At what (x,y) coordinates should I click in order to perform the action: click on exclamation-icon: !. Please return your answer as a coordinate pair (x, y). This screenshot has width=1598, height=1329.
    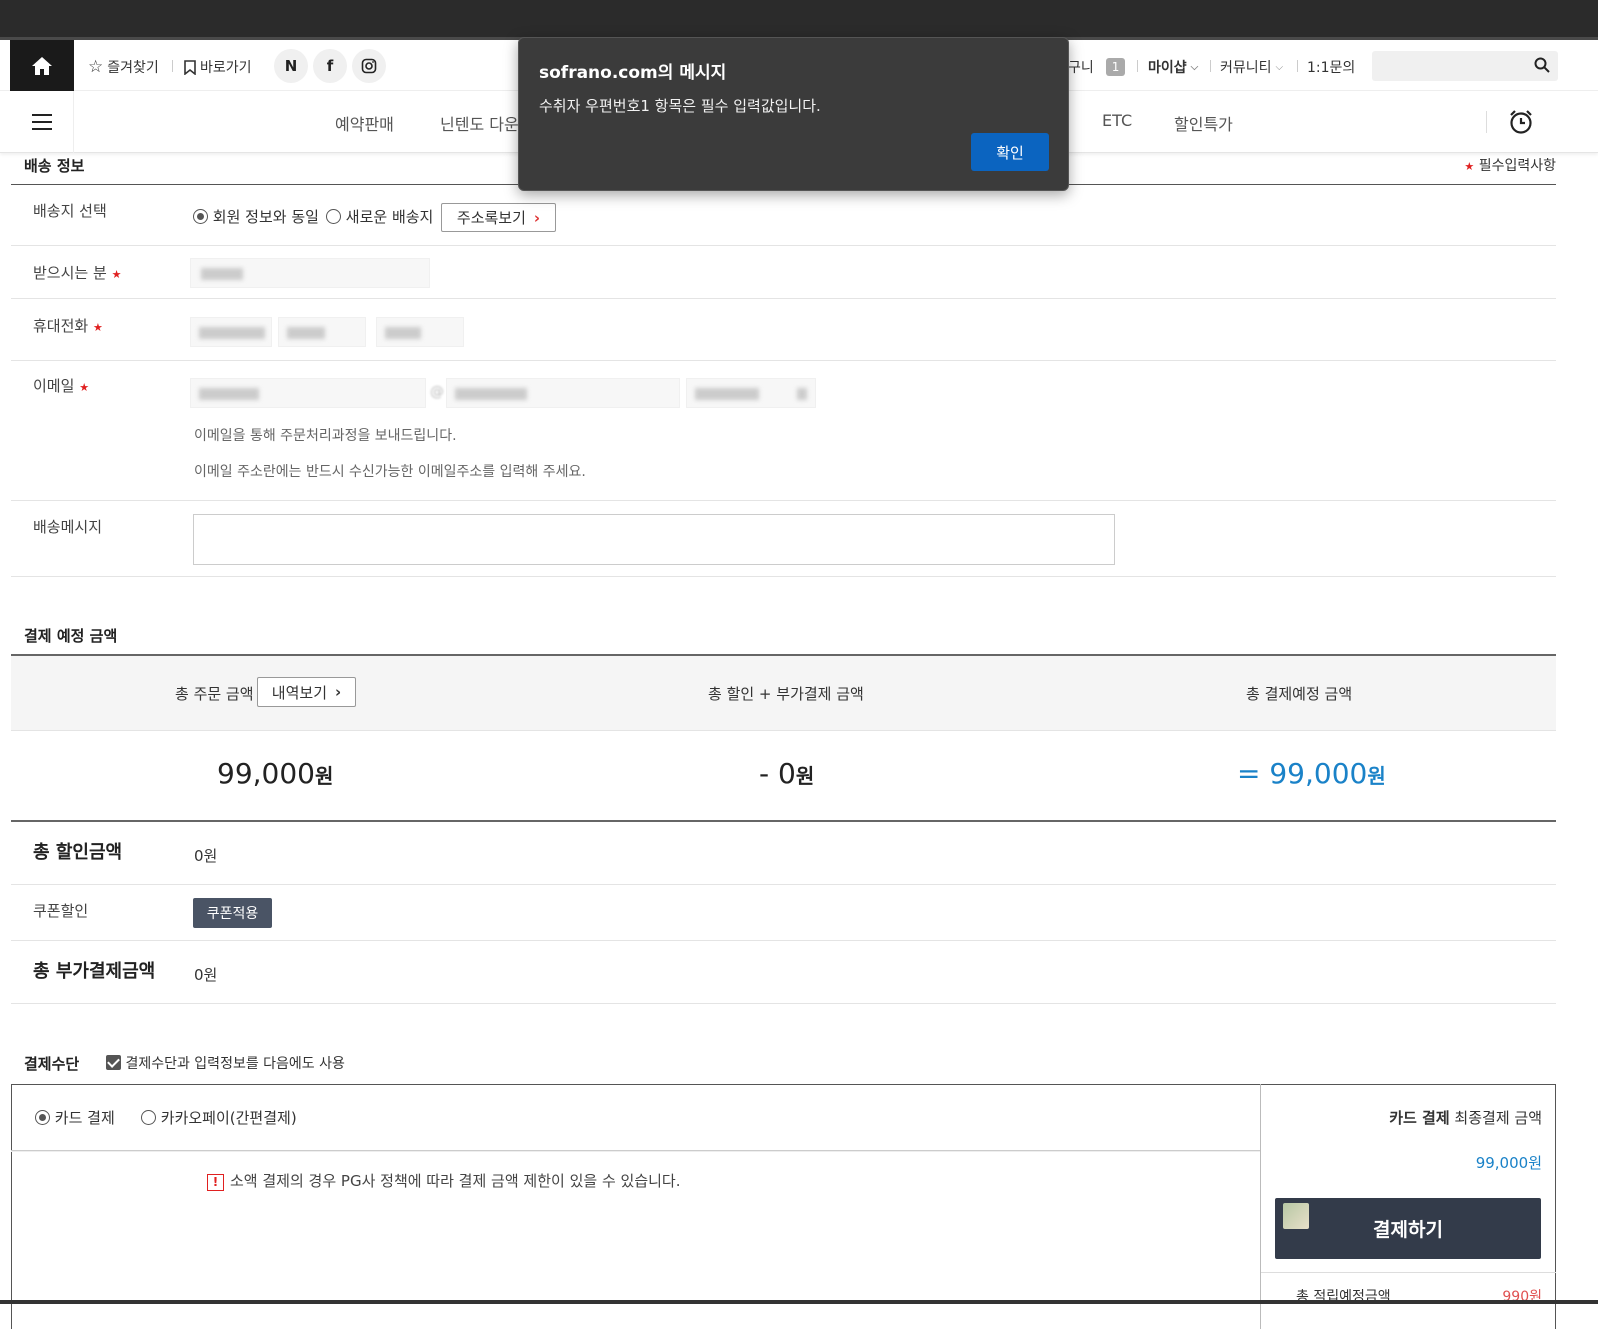
    Looking at the image, I should click on (215, 1182).